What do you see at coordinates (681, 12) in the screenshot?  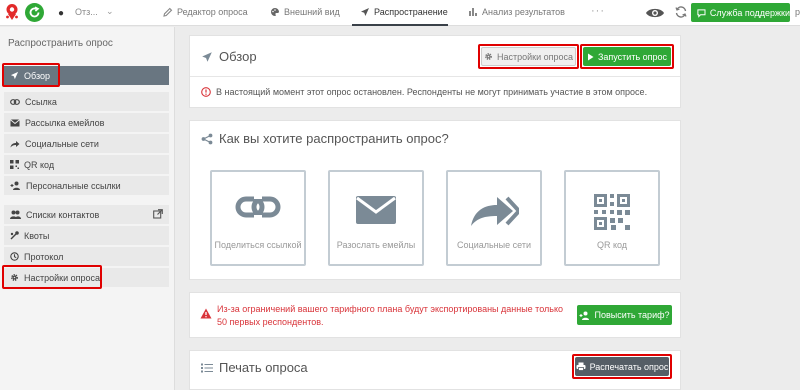 I see `sync-icon` at bounding box center [681, 12].